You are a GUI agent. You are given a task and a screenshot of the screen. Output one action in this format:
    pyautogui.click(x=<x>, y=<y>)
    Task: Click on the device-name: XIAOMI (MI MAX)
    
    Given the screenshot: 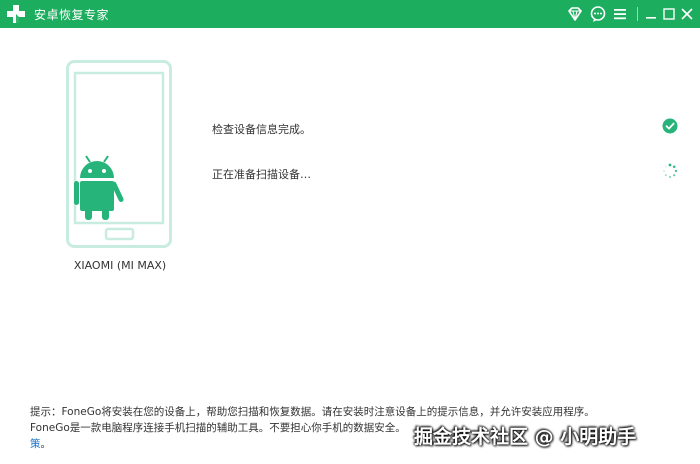 What is the action you would take?
    pyautogui.click(x=120, y=265)
    